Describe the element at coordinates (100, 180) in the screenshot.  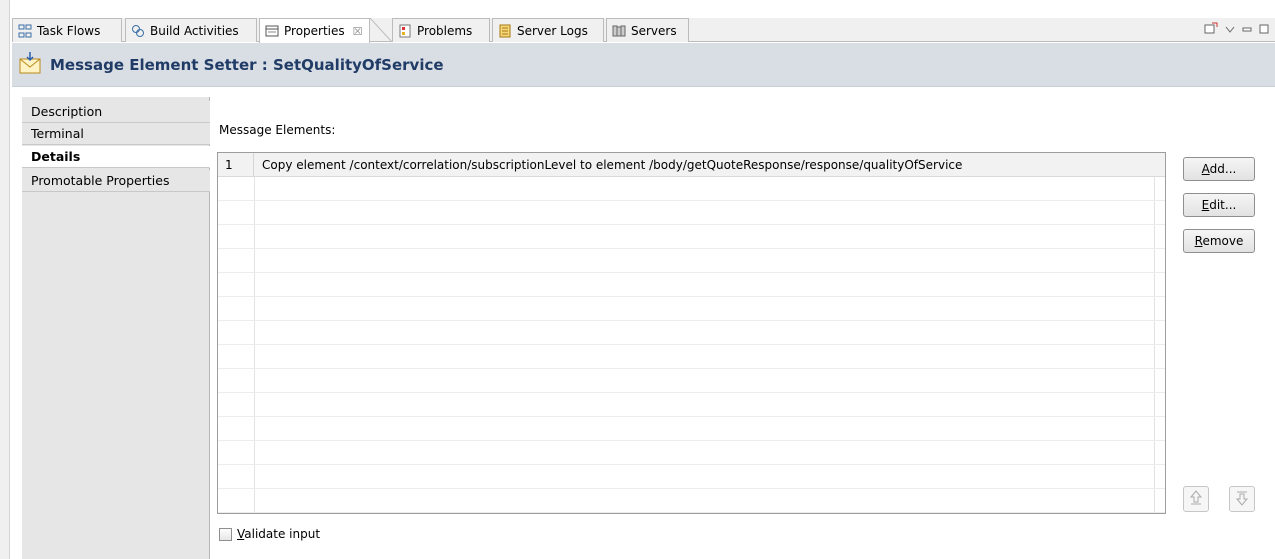
I see `category-label: Promotable Properties` at that location.